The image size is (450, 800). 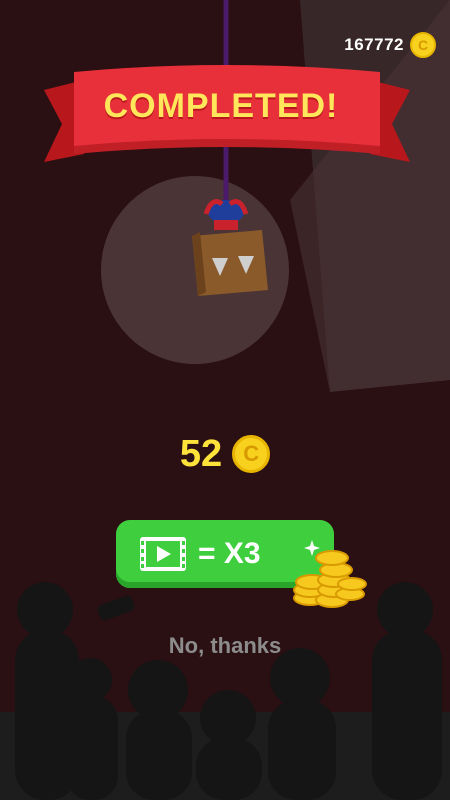 I want to click on completed-title: COMPLETED!, so click(x=221, y=106).